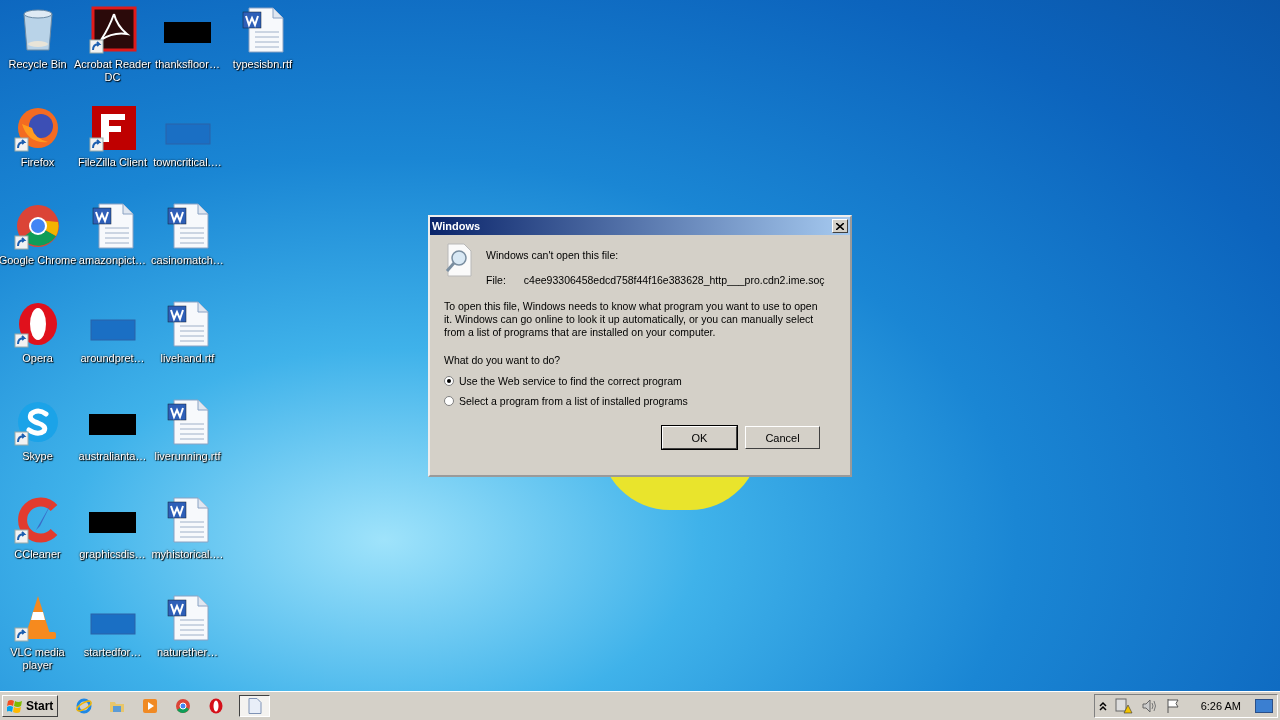 The image size is (1280, 720). What do you see at coordinates (503, 360) in the screenshot?
I see `dialog-question: What do you want to do?` at bounding box center [503, 360].